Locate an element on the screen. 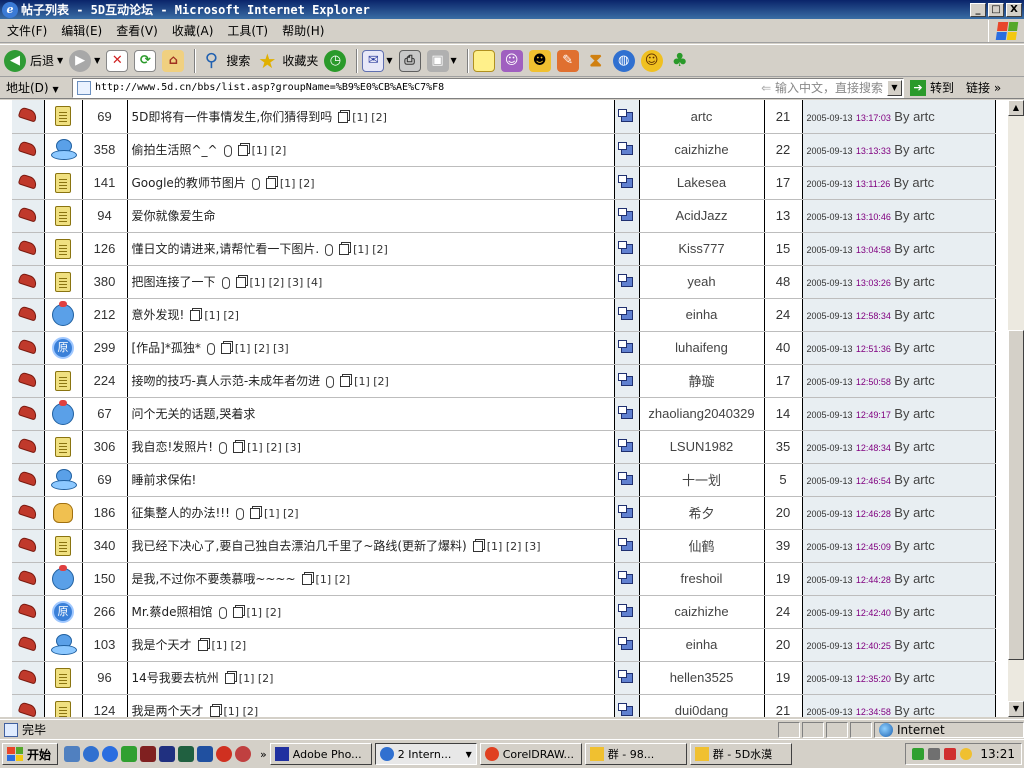 The image size is (1024, 768). start-button: 开始 is located at coordinates (30, 754).